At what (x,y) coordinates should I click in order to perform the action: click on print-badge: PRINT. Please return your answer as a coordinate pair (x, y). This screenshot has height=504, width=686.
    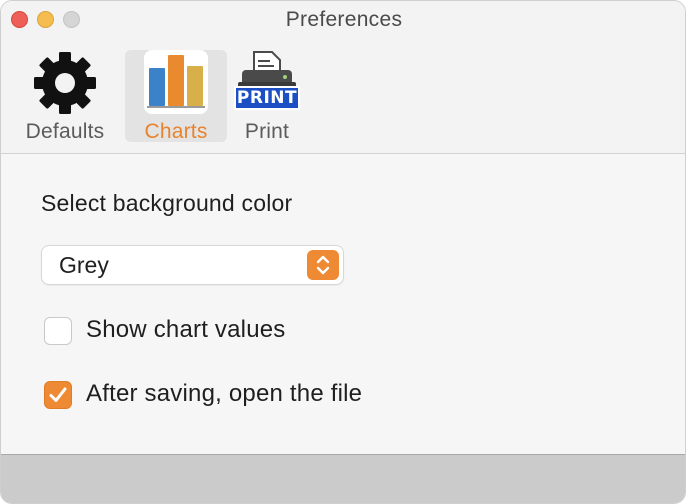
    Looking at the image, I should click on (267, 98).